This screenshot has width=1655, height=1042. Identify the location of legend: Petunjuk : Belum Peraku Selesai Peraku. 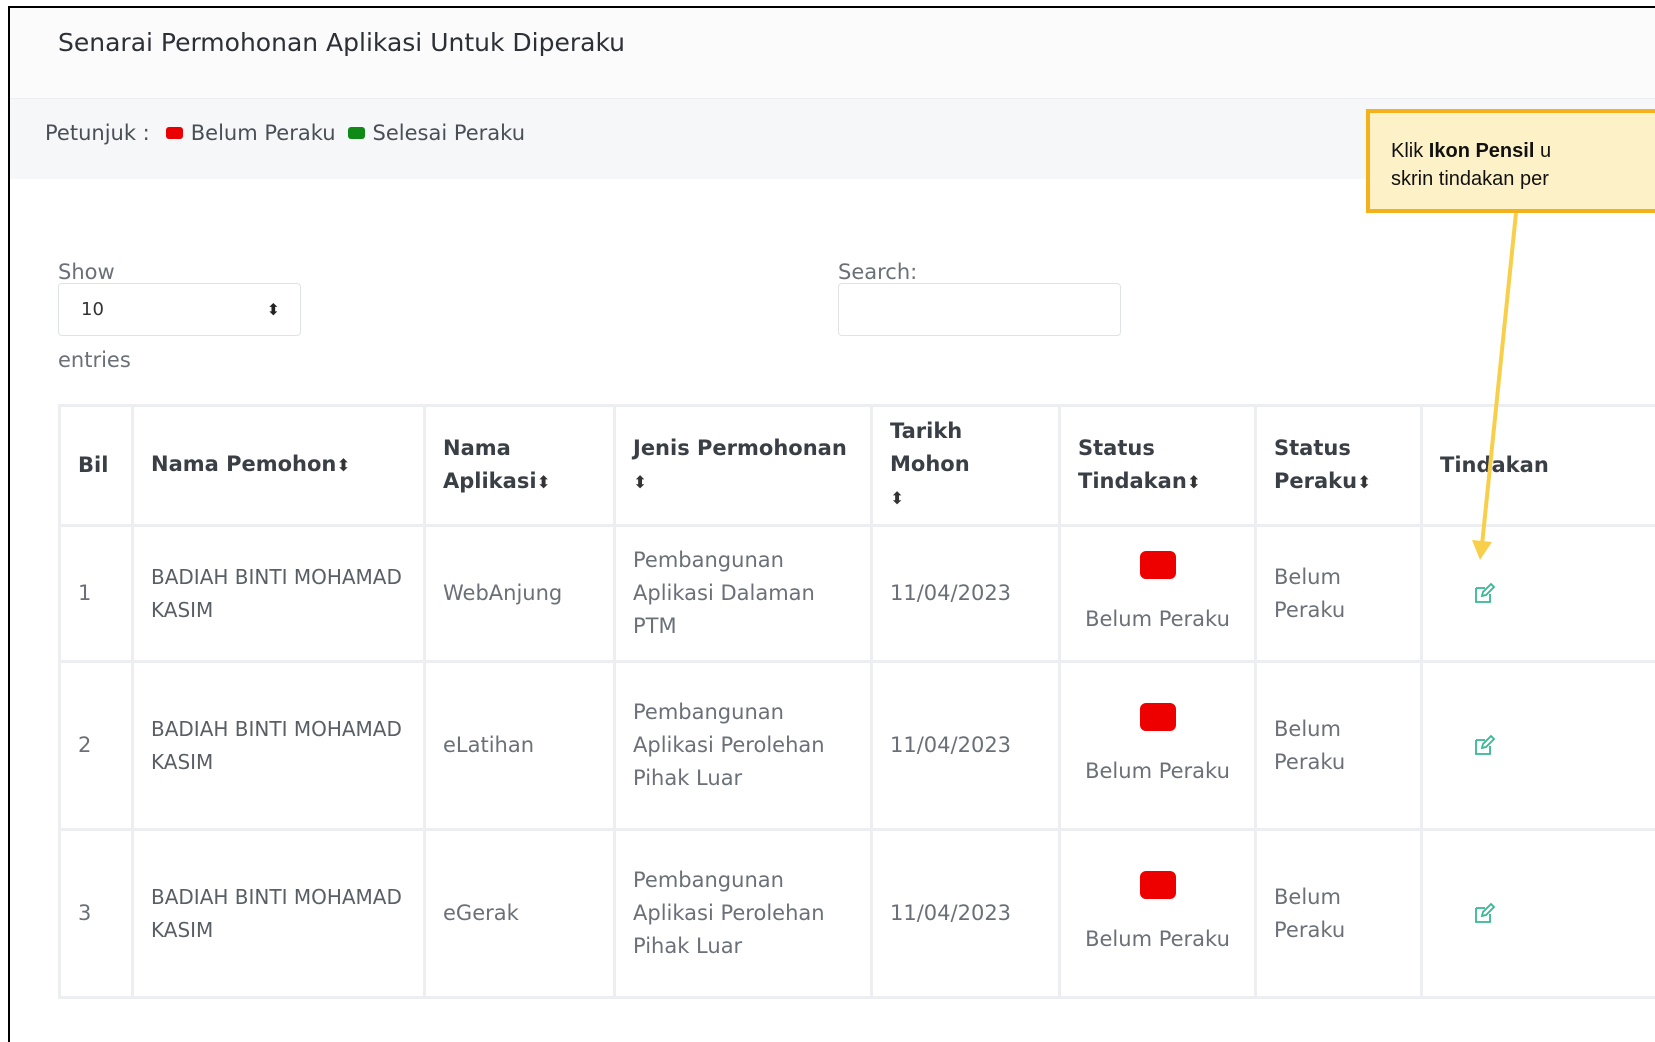
(285, 133).